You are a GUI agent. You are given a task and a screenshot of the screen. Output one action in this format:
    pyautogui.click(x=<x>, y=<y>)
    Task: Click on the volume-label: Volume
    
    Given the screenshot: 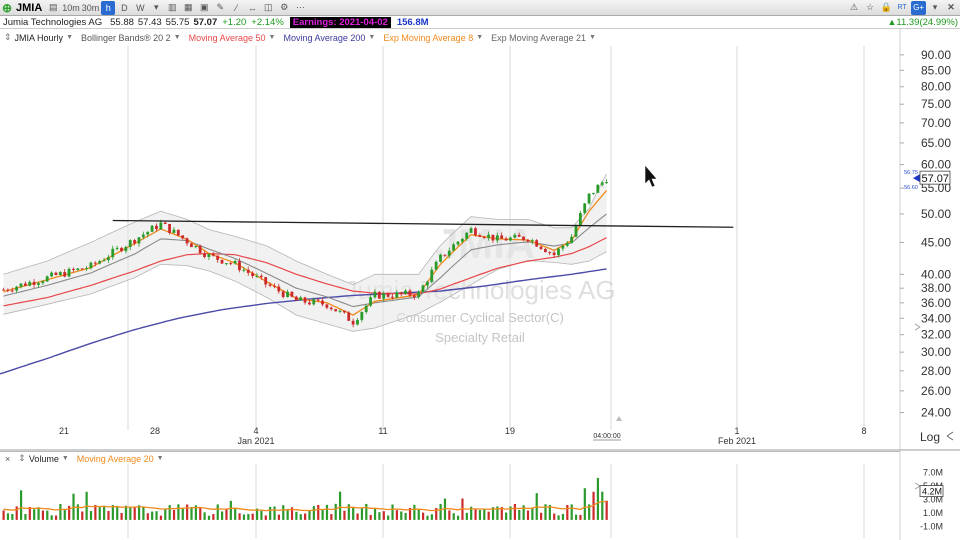 What is the action you would take?
    pyautogui.click(x=44, y=459)
    